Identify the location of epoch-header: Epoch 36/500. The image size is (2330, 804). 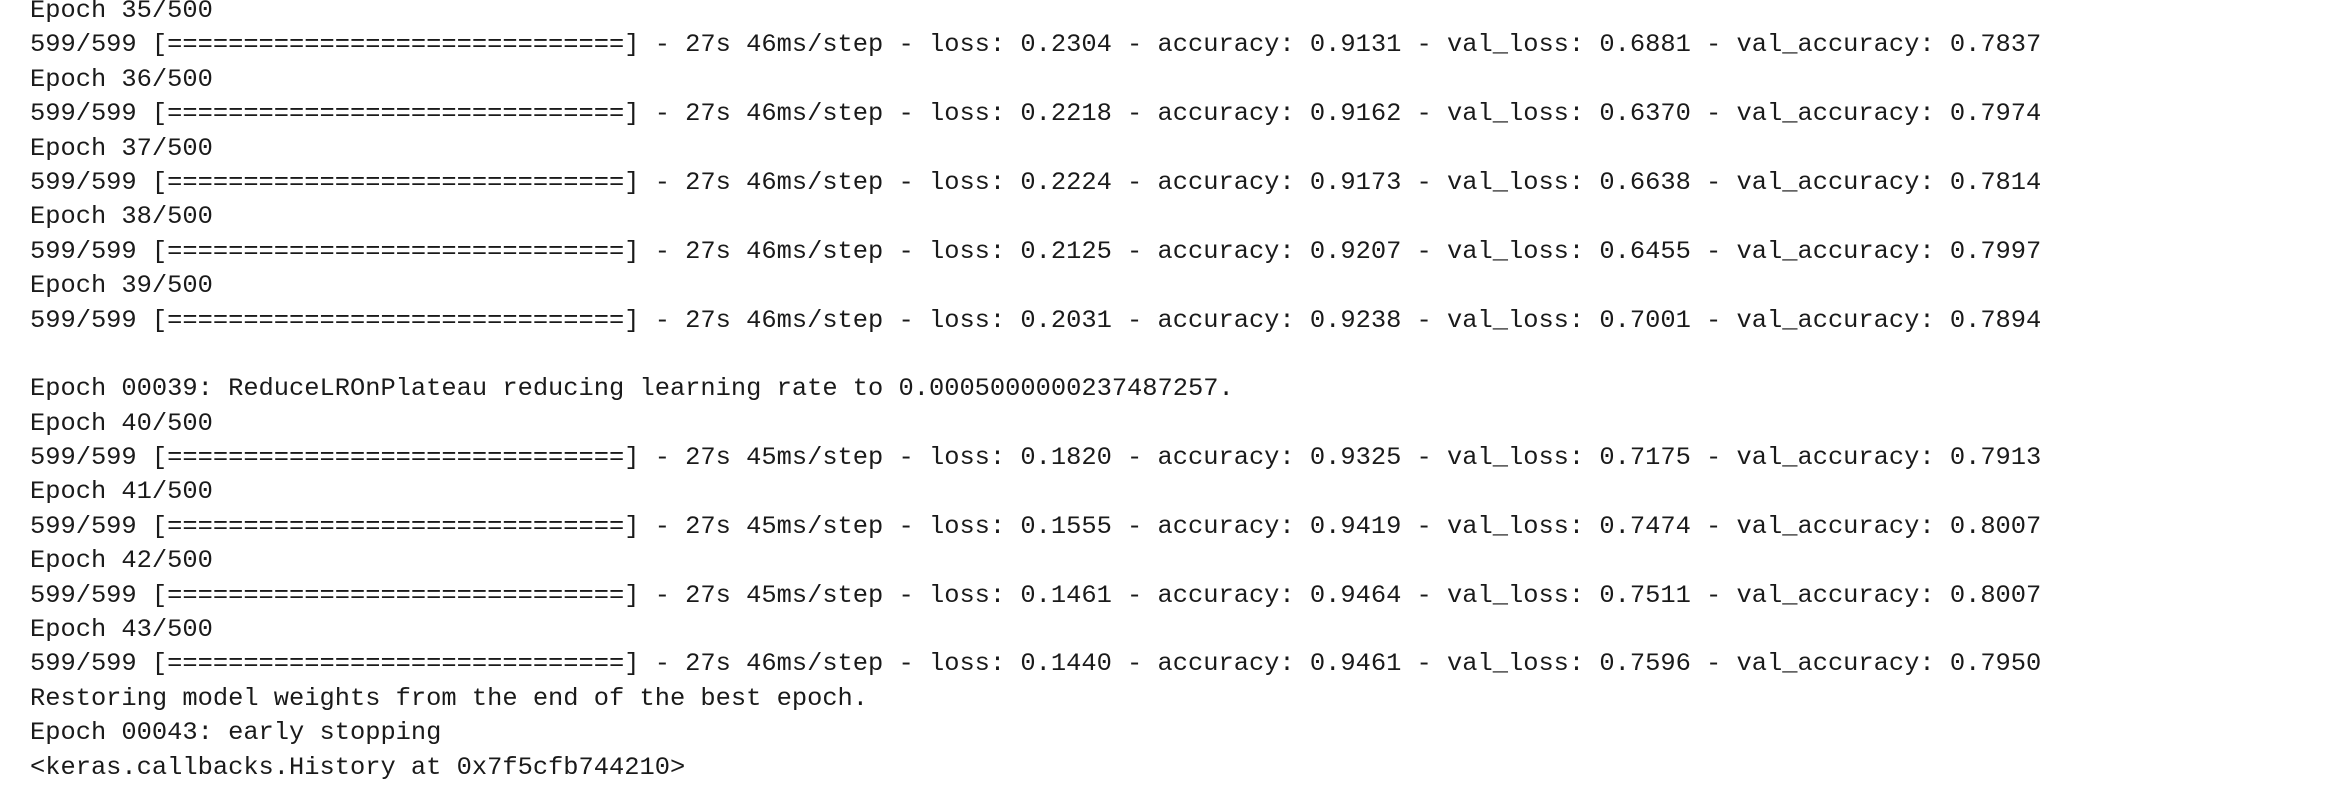
(121, 79).